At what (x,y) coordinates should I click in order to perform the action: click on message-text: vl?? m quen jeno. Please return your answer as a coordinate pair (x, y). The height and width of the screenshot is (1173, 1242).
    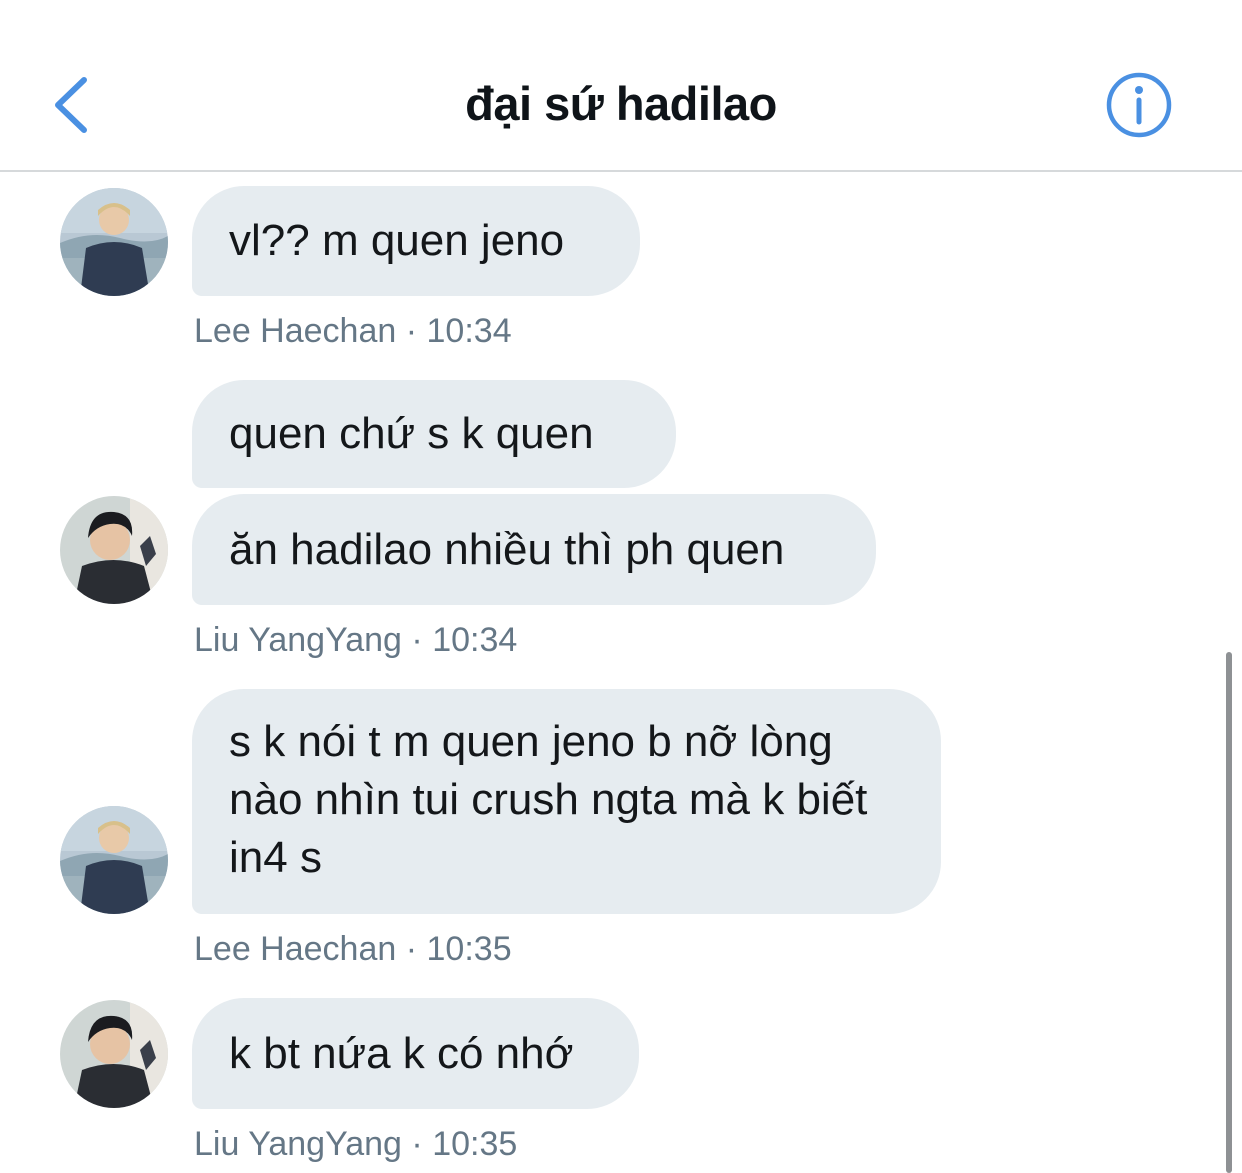
    Looking at the image, I should click on (397, 240).